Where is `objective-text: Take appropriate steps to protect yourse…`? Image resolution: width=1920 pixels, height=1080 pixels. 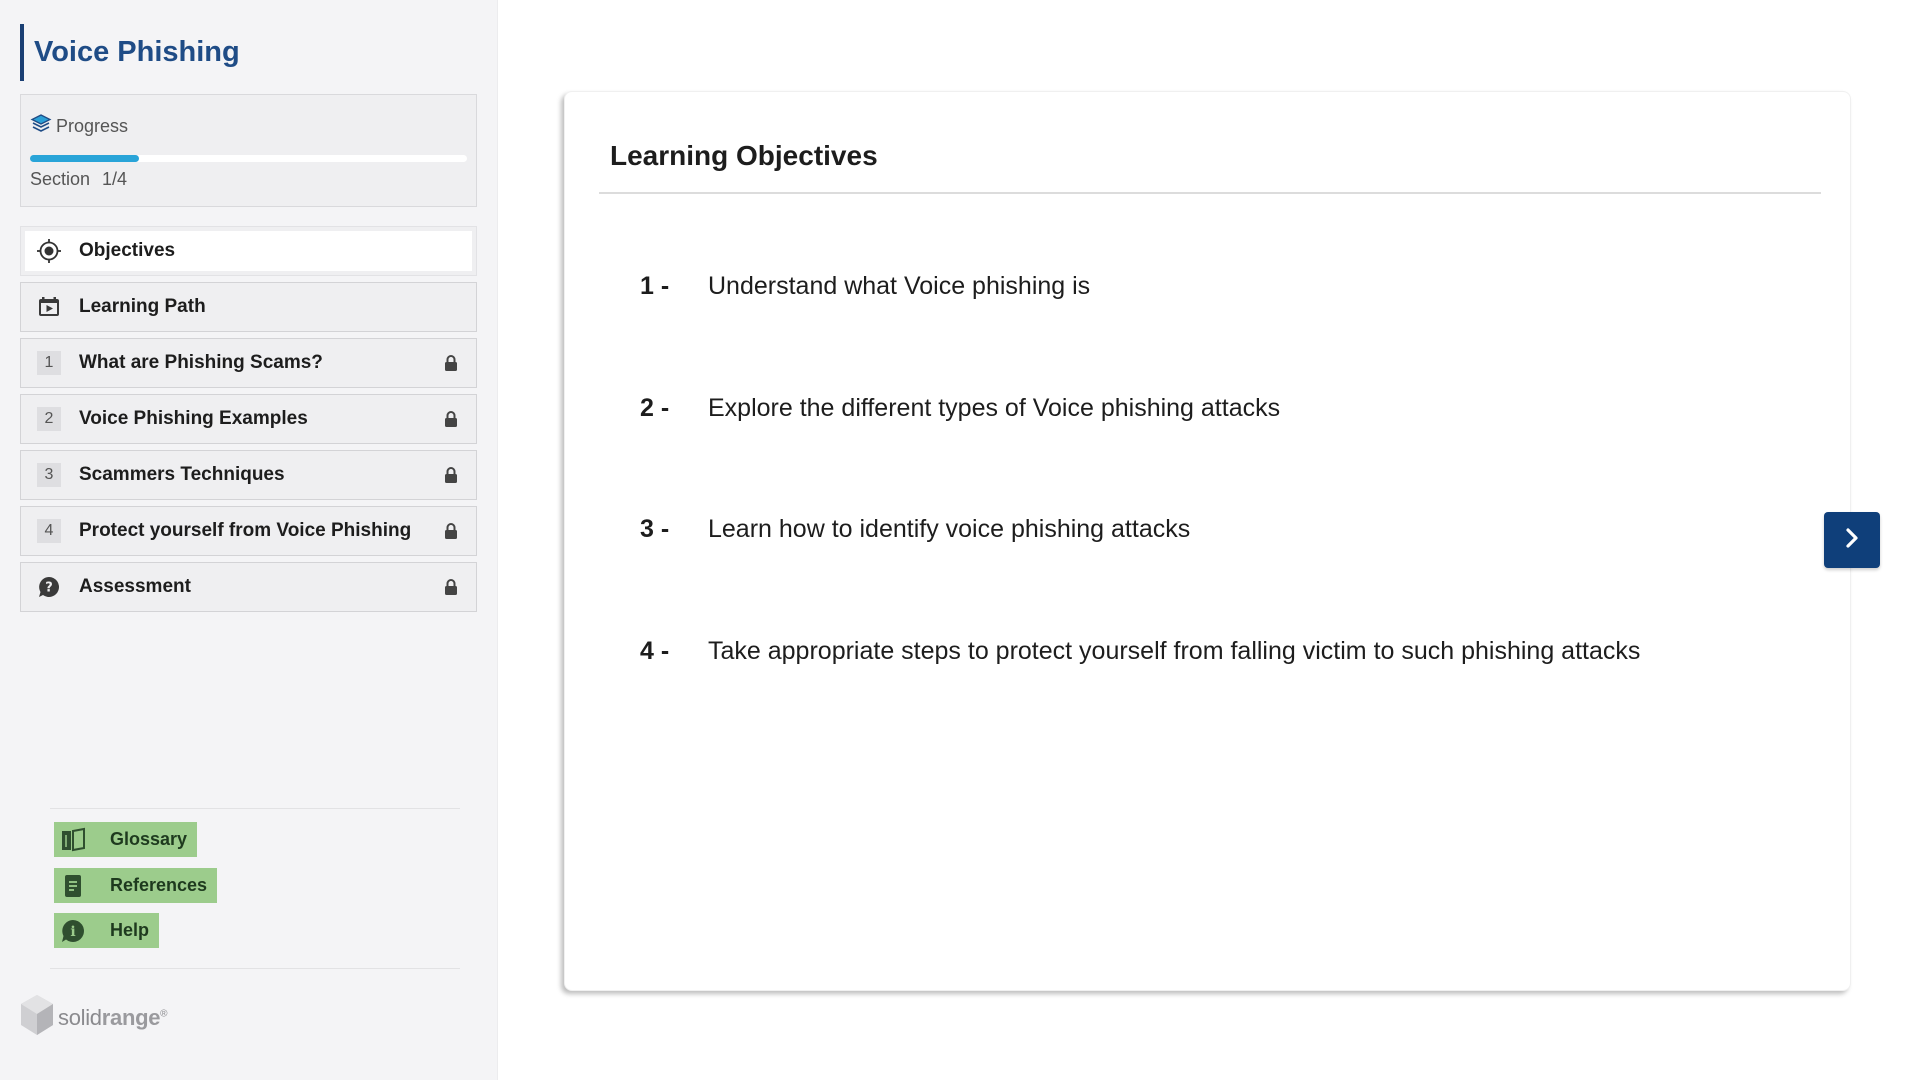
objective-text: Take appropriate steps to protect yourse… is located at coordinates (1174, 651).